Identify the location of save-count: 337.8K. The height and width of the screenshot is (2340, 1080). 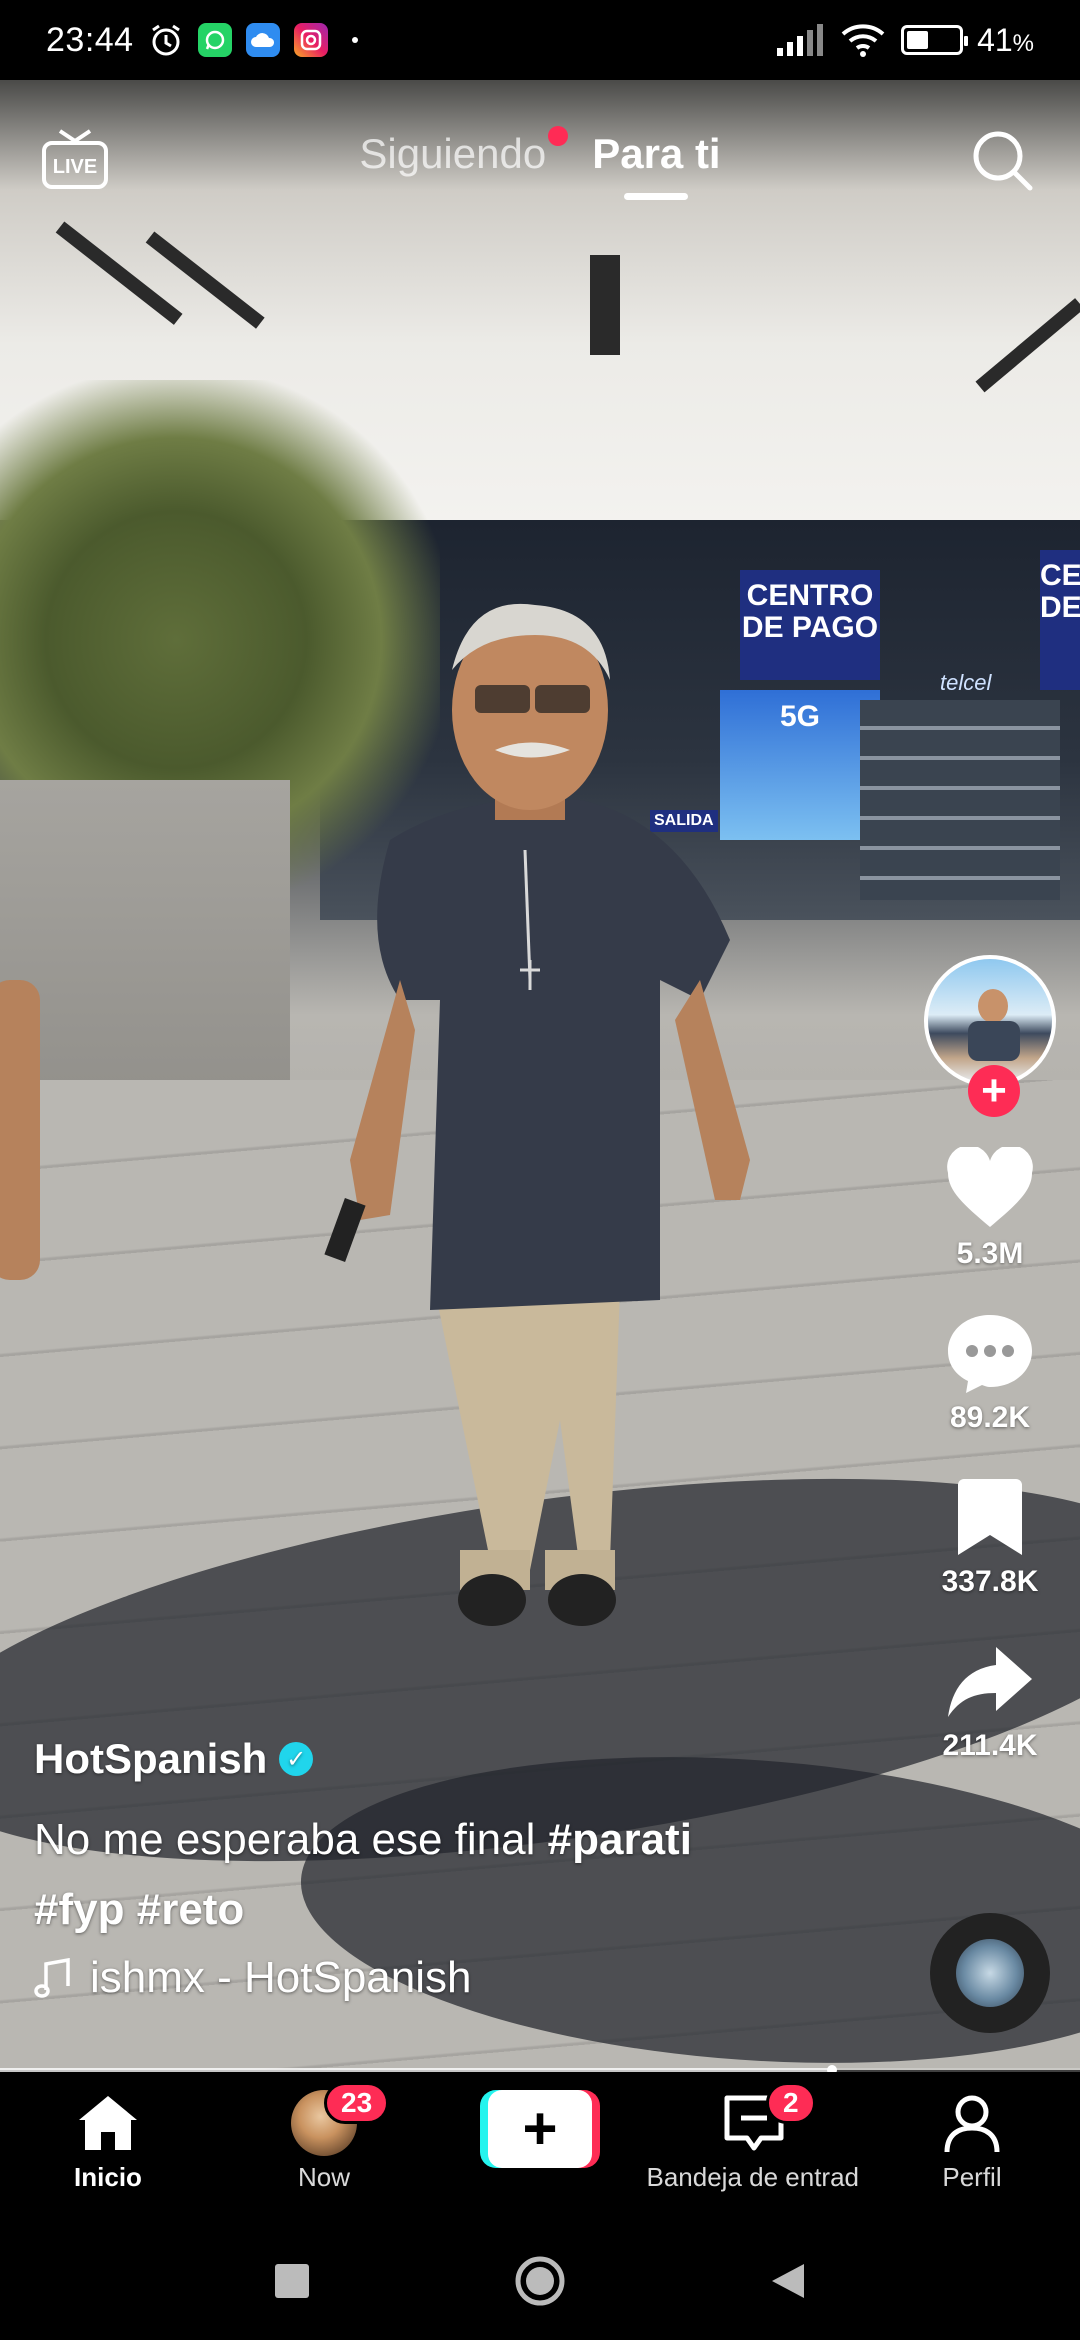
(990, 1581).